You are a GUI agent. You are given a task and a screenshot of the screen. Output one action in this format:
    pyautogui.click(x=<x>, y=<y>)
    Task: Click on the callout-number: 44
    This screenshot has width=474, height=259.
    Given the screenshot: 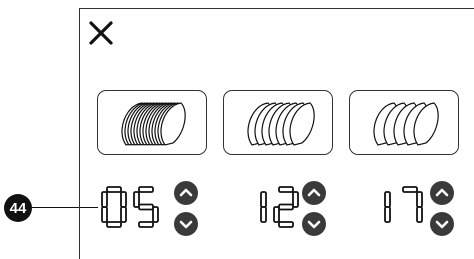 What is the action you would take?
    pyautogui.click(x=18, y=208)
    